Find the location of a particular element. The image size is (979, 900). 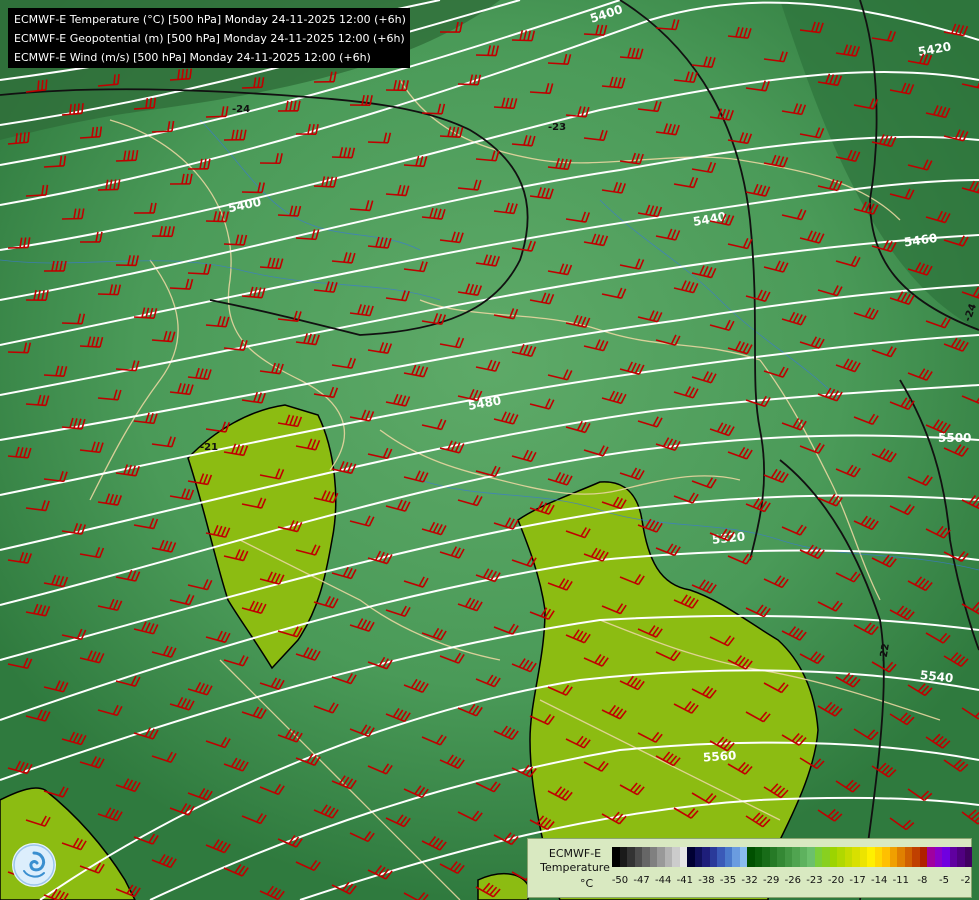

legend-tick: -44 is located at coordinates (663, 880).